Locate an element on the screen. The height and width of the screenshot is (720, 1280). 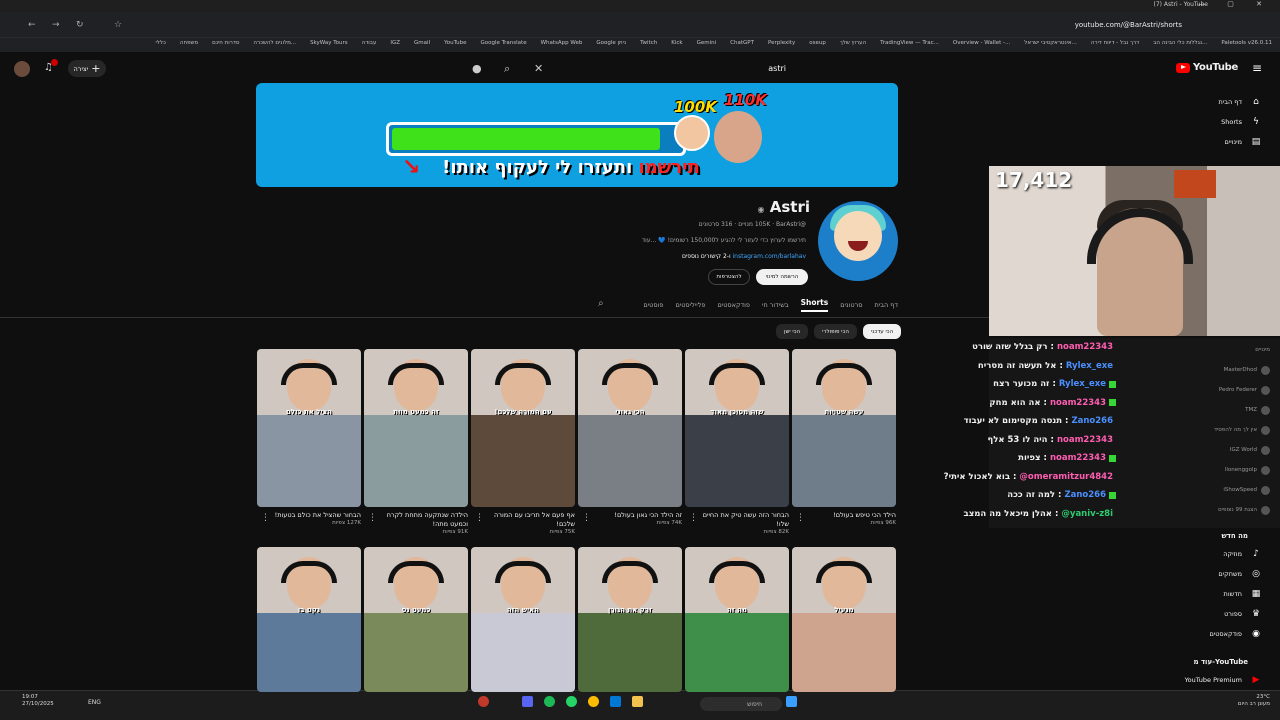
tab-1: סרטונים is located at coordinates (851, 305).